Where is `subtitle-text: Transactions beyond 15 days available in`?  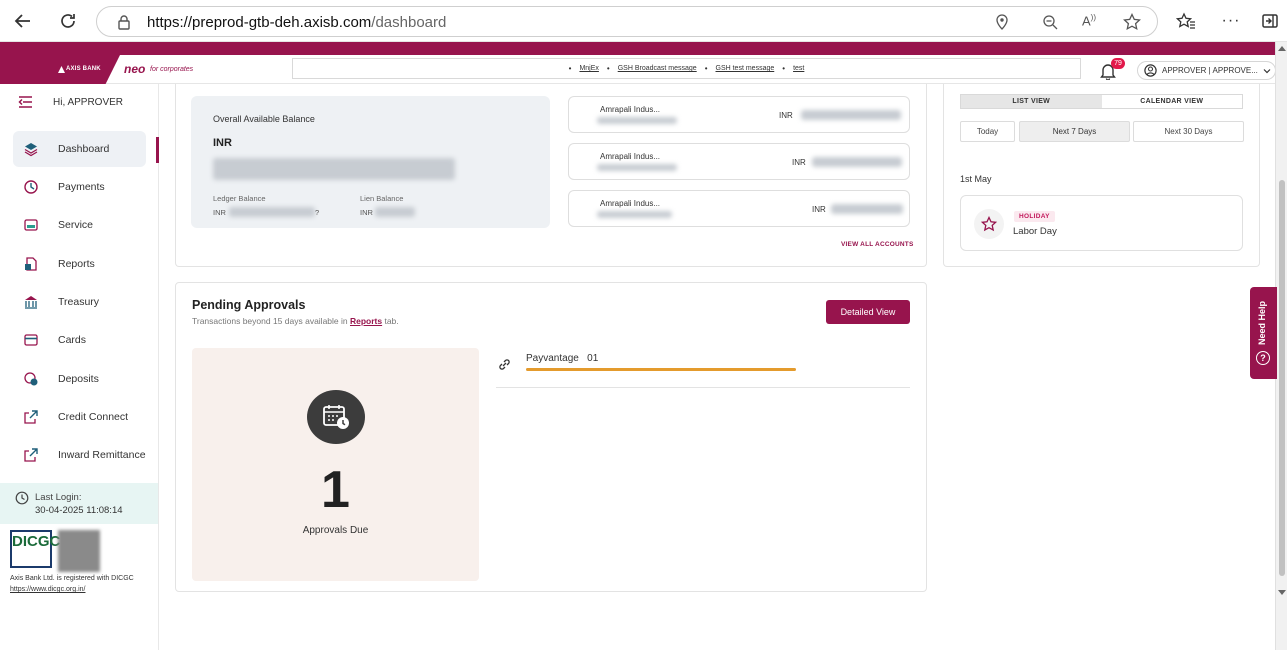 subtitle-text: Transactions beyond 15 days available in is located at coordinates (271, 321).